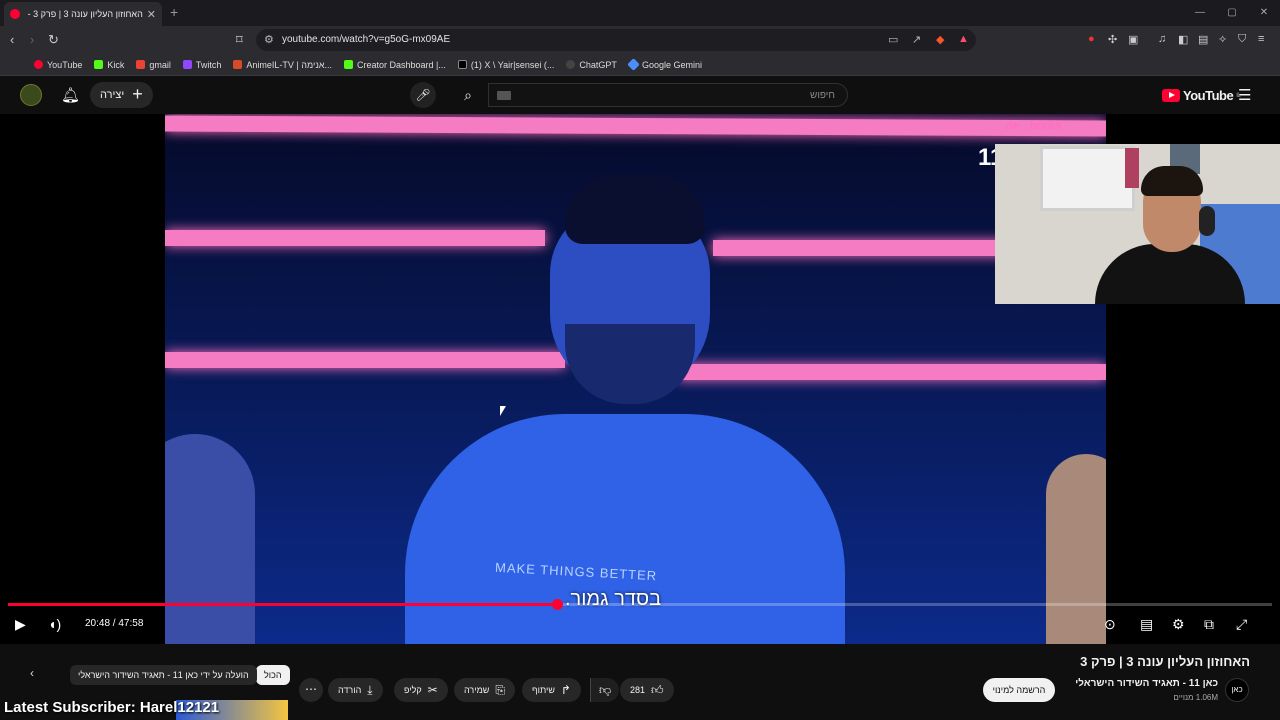  I want to click on screenshot-icon: ▣, so click(1133, 39).